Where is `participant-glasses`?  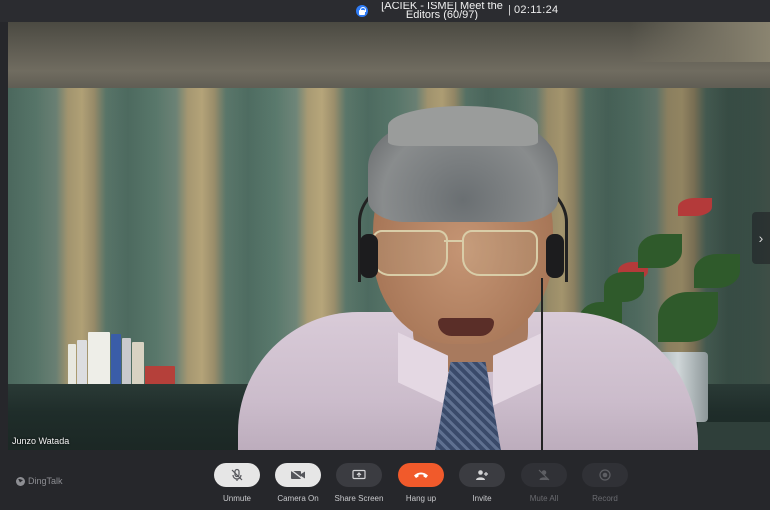
participant-glasses is located at coordinates (453, 254).